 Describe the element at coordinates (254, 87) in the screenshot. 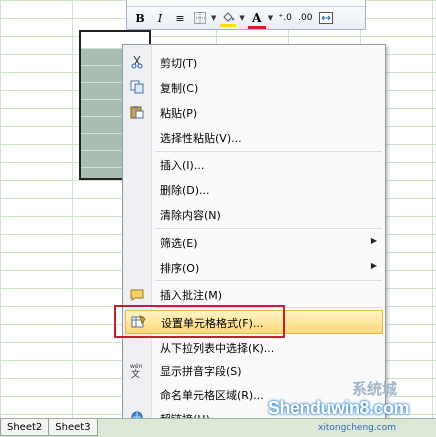

I see `menu-item-copy: 复制(C)` at that location.